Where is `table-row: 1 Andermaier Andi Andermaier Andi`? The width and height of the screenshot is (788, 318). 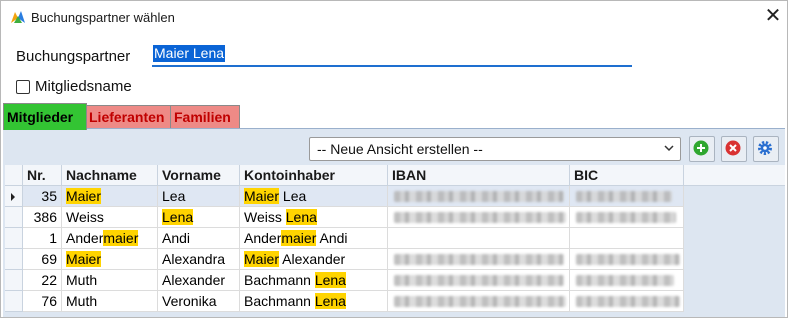
table-row: 1 Andermaier Andi Andermaier Andi is located at coordinates (395, 238).